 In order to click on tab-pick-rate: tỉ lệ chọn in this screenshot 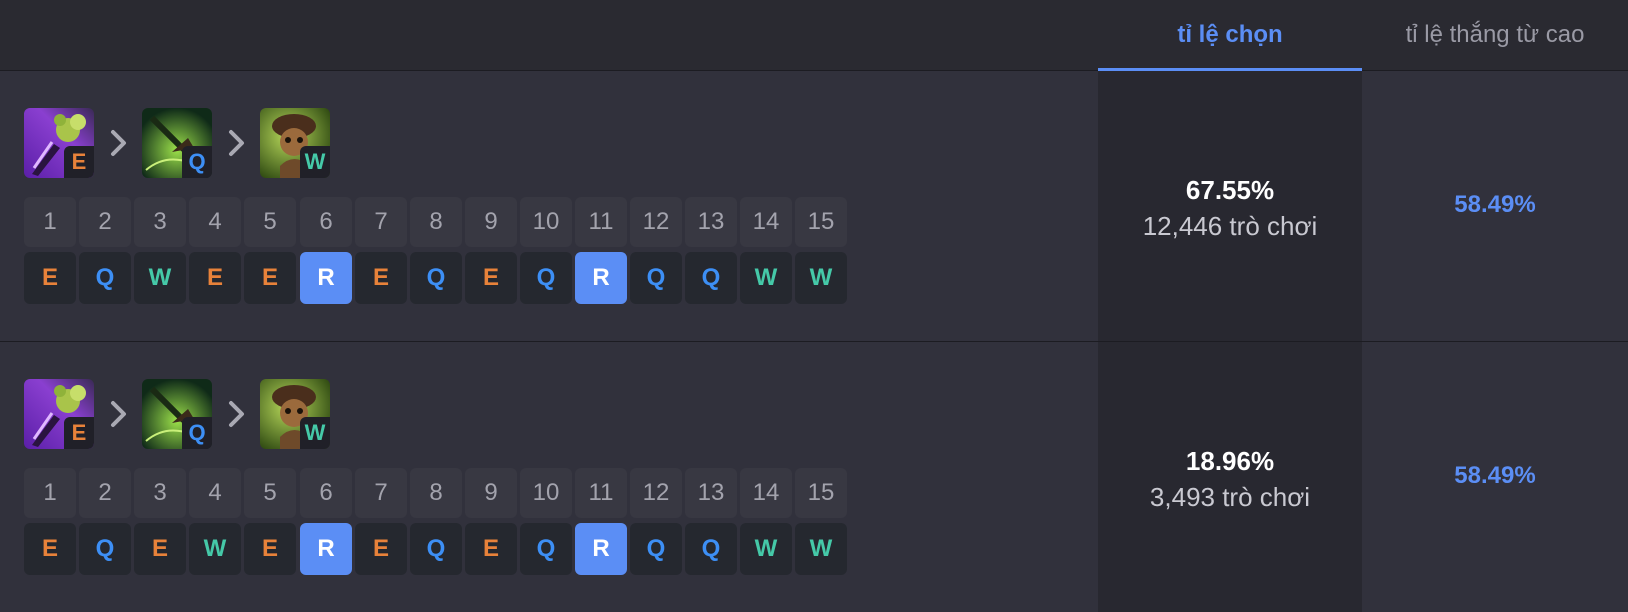, I will do `click(1230, 36)`.